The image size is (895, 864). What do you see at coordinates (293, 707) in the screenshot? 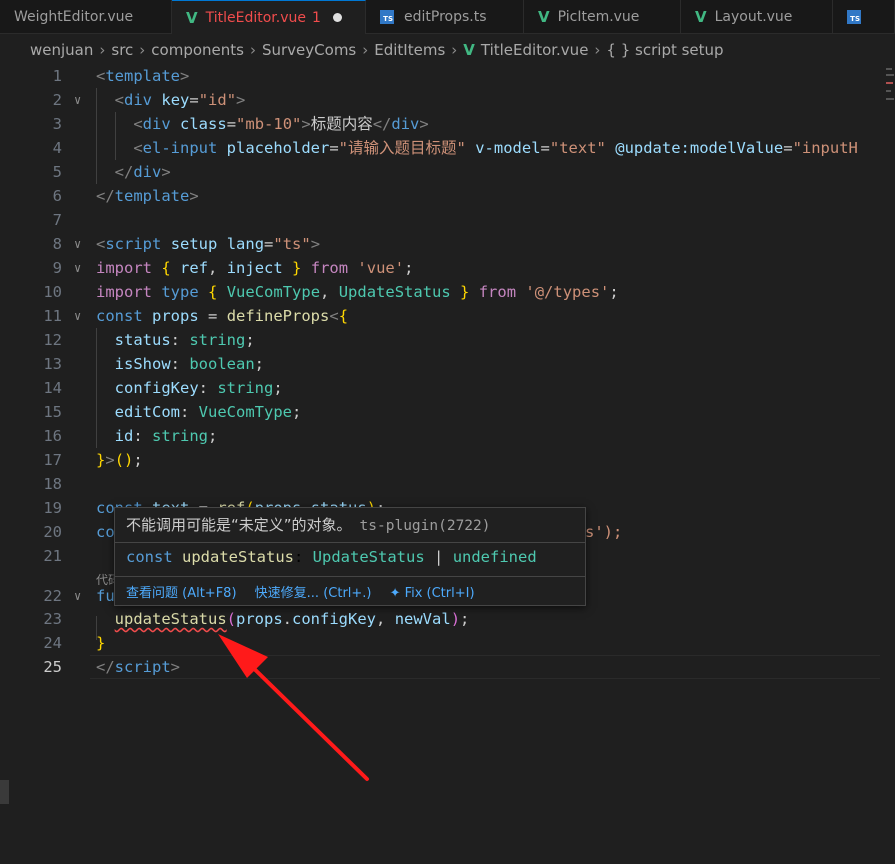
I see `annotation-arrow` at bounding box center [293, 707].